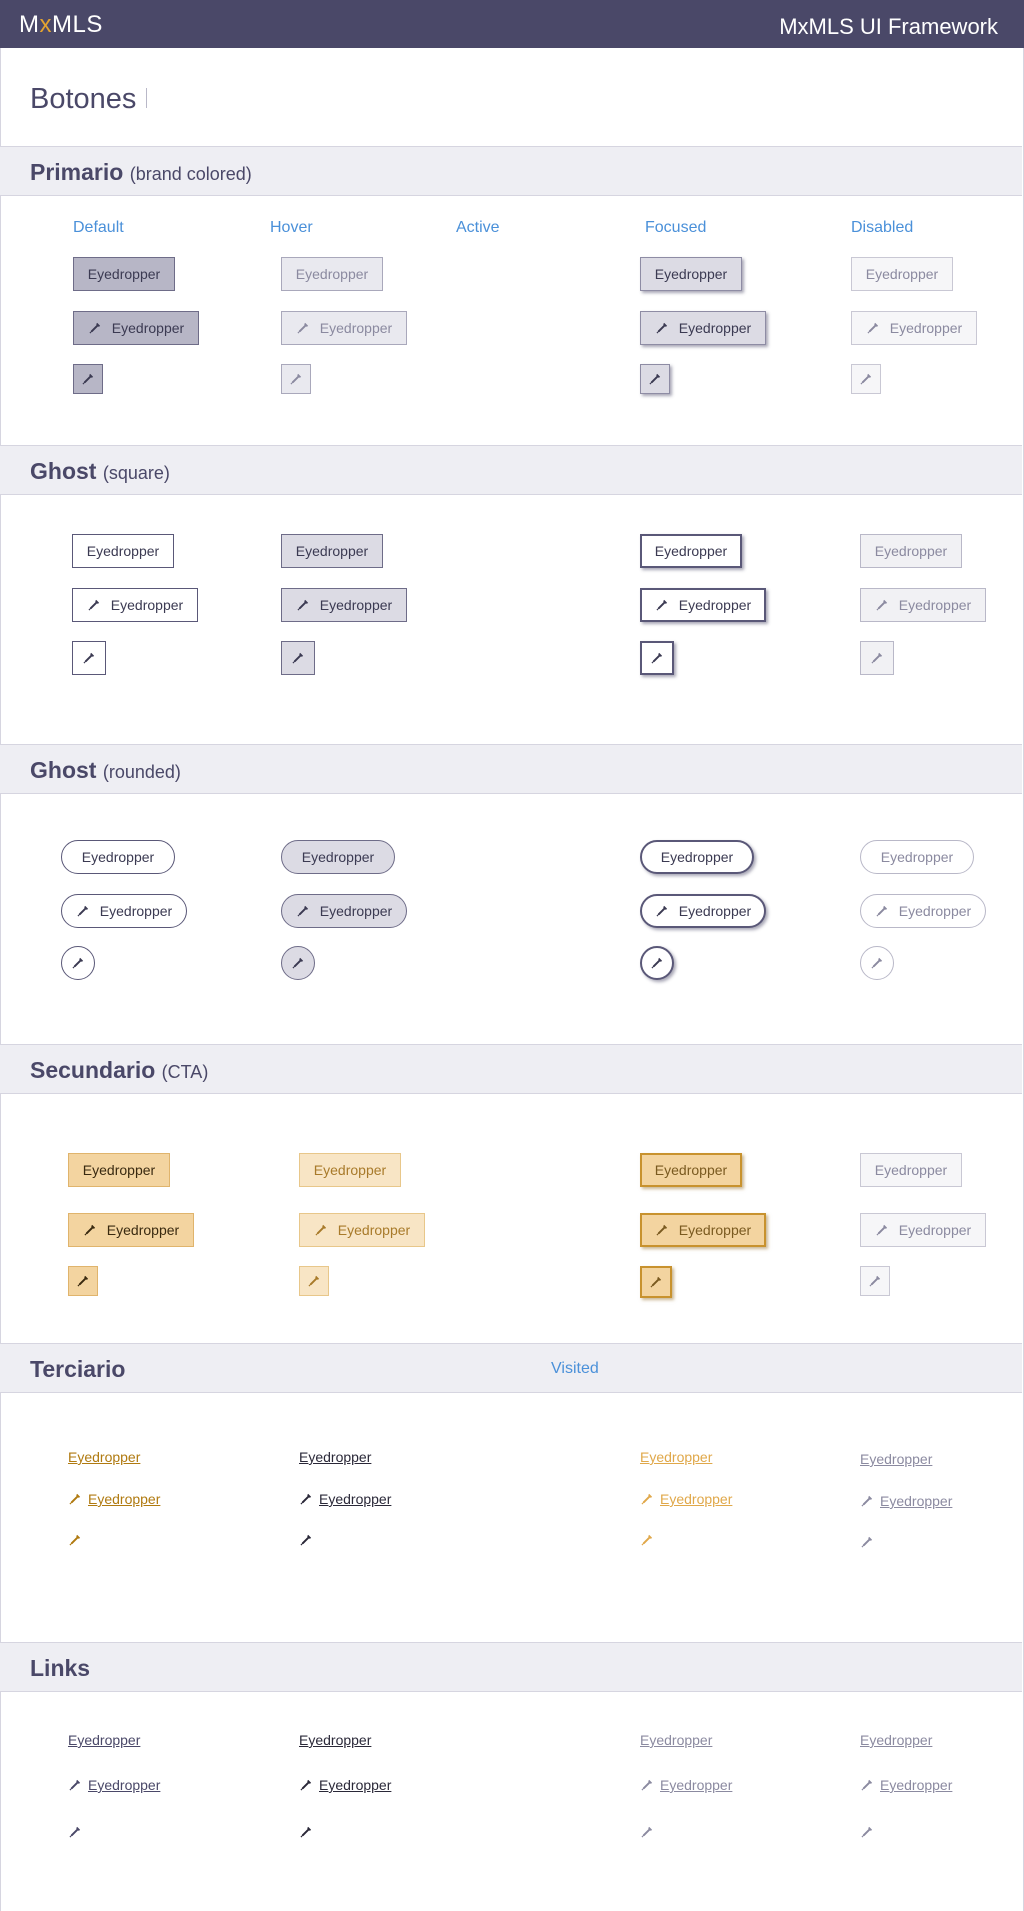 The width and height of the screenshot is (1024, 1911). What do you see at coordinates (655, 379) in the screenshot?
I see `primary-icon-only-button-focused` at bounding box center [655, 379].